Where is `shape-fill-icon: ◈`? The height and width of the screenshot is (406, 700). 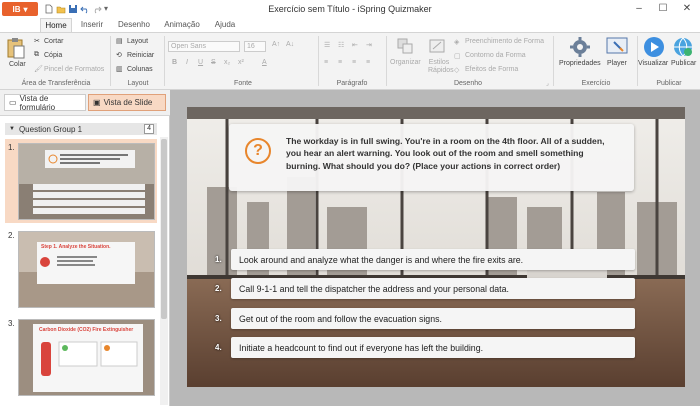 shape-fill-icon: ◈ is located at coordinates (457, 42).